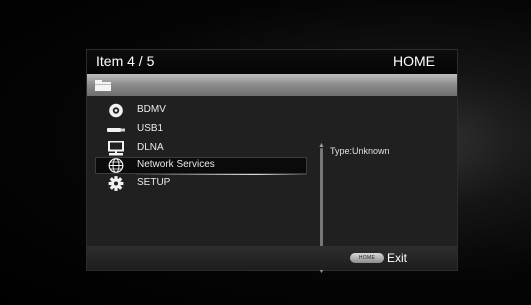 This screenshot has width=531, height=305. I want to click on list-item-bdmv: BDMV, so click(201, 110).